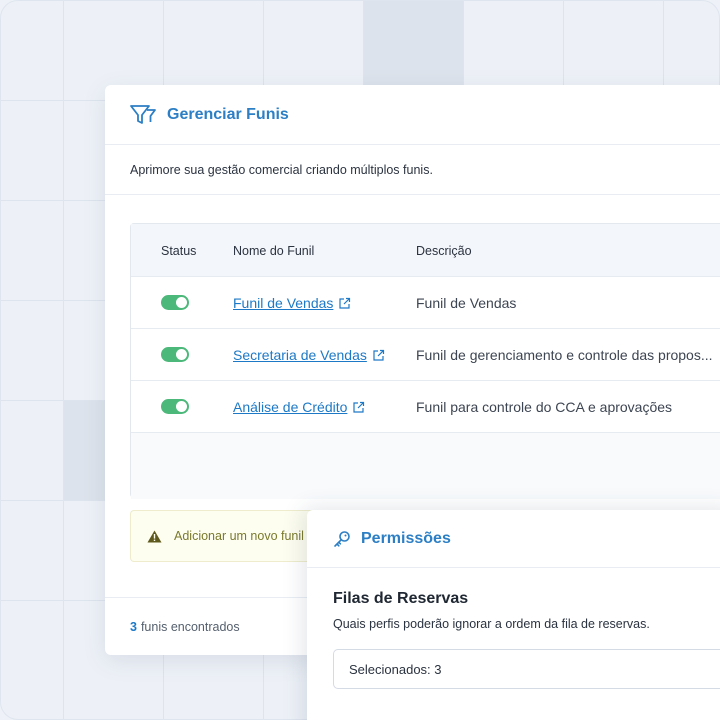  Describe the element at coordinates (425, 466) in the screenshot. I see `table-empty-area` at that location.